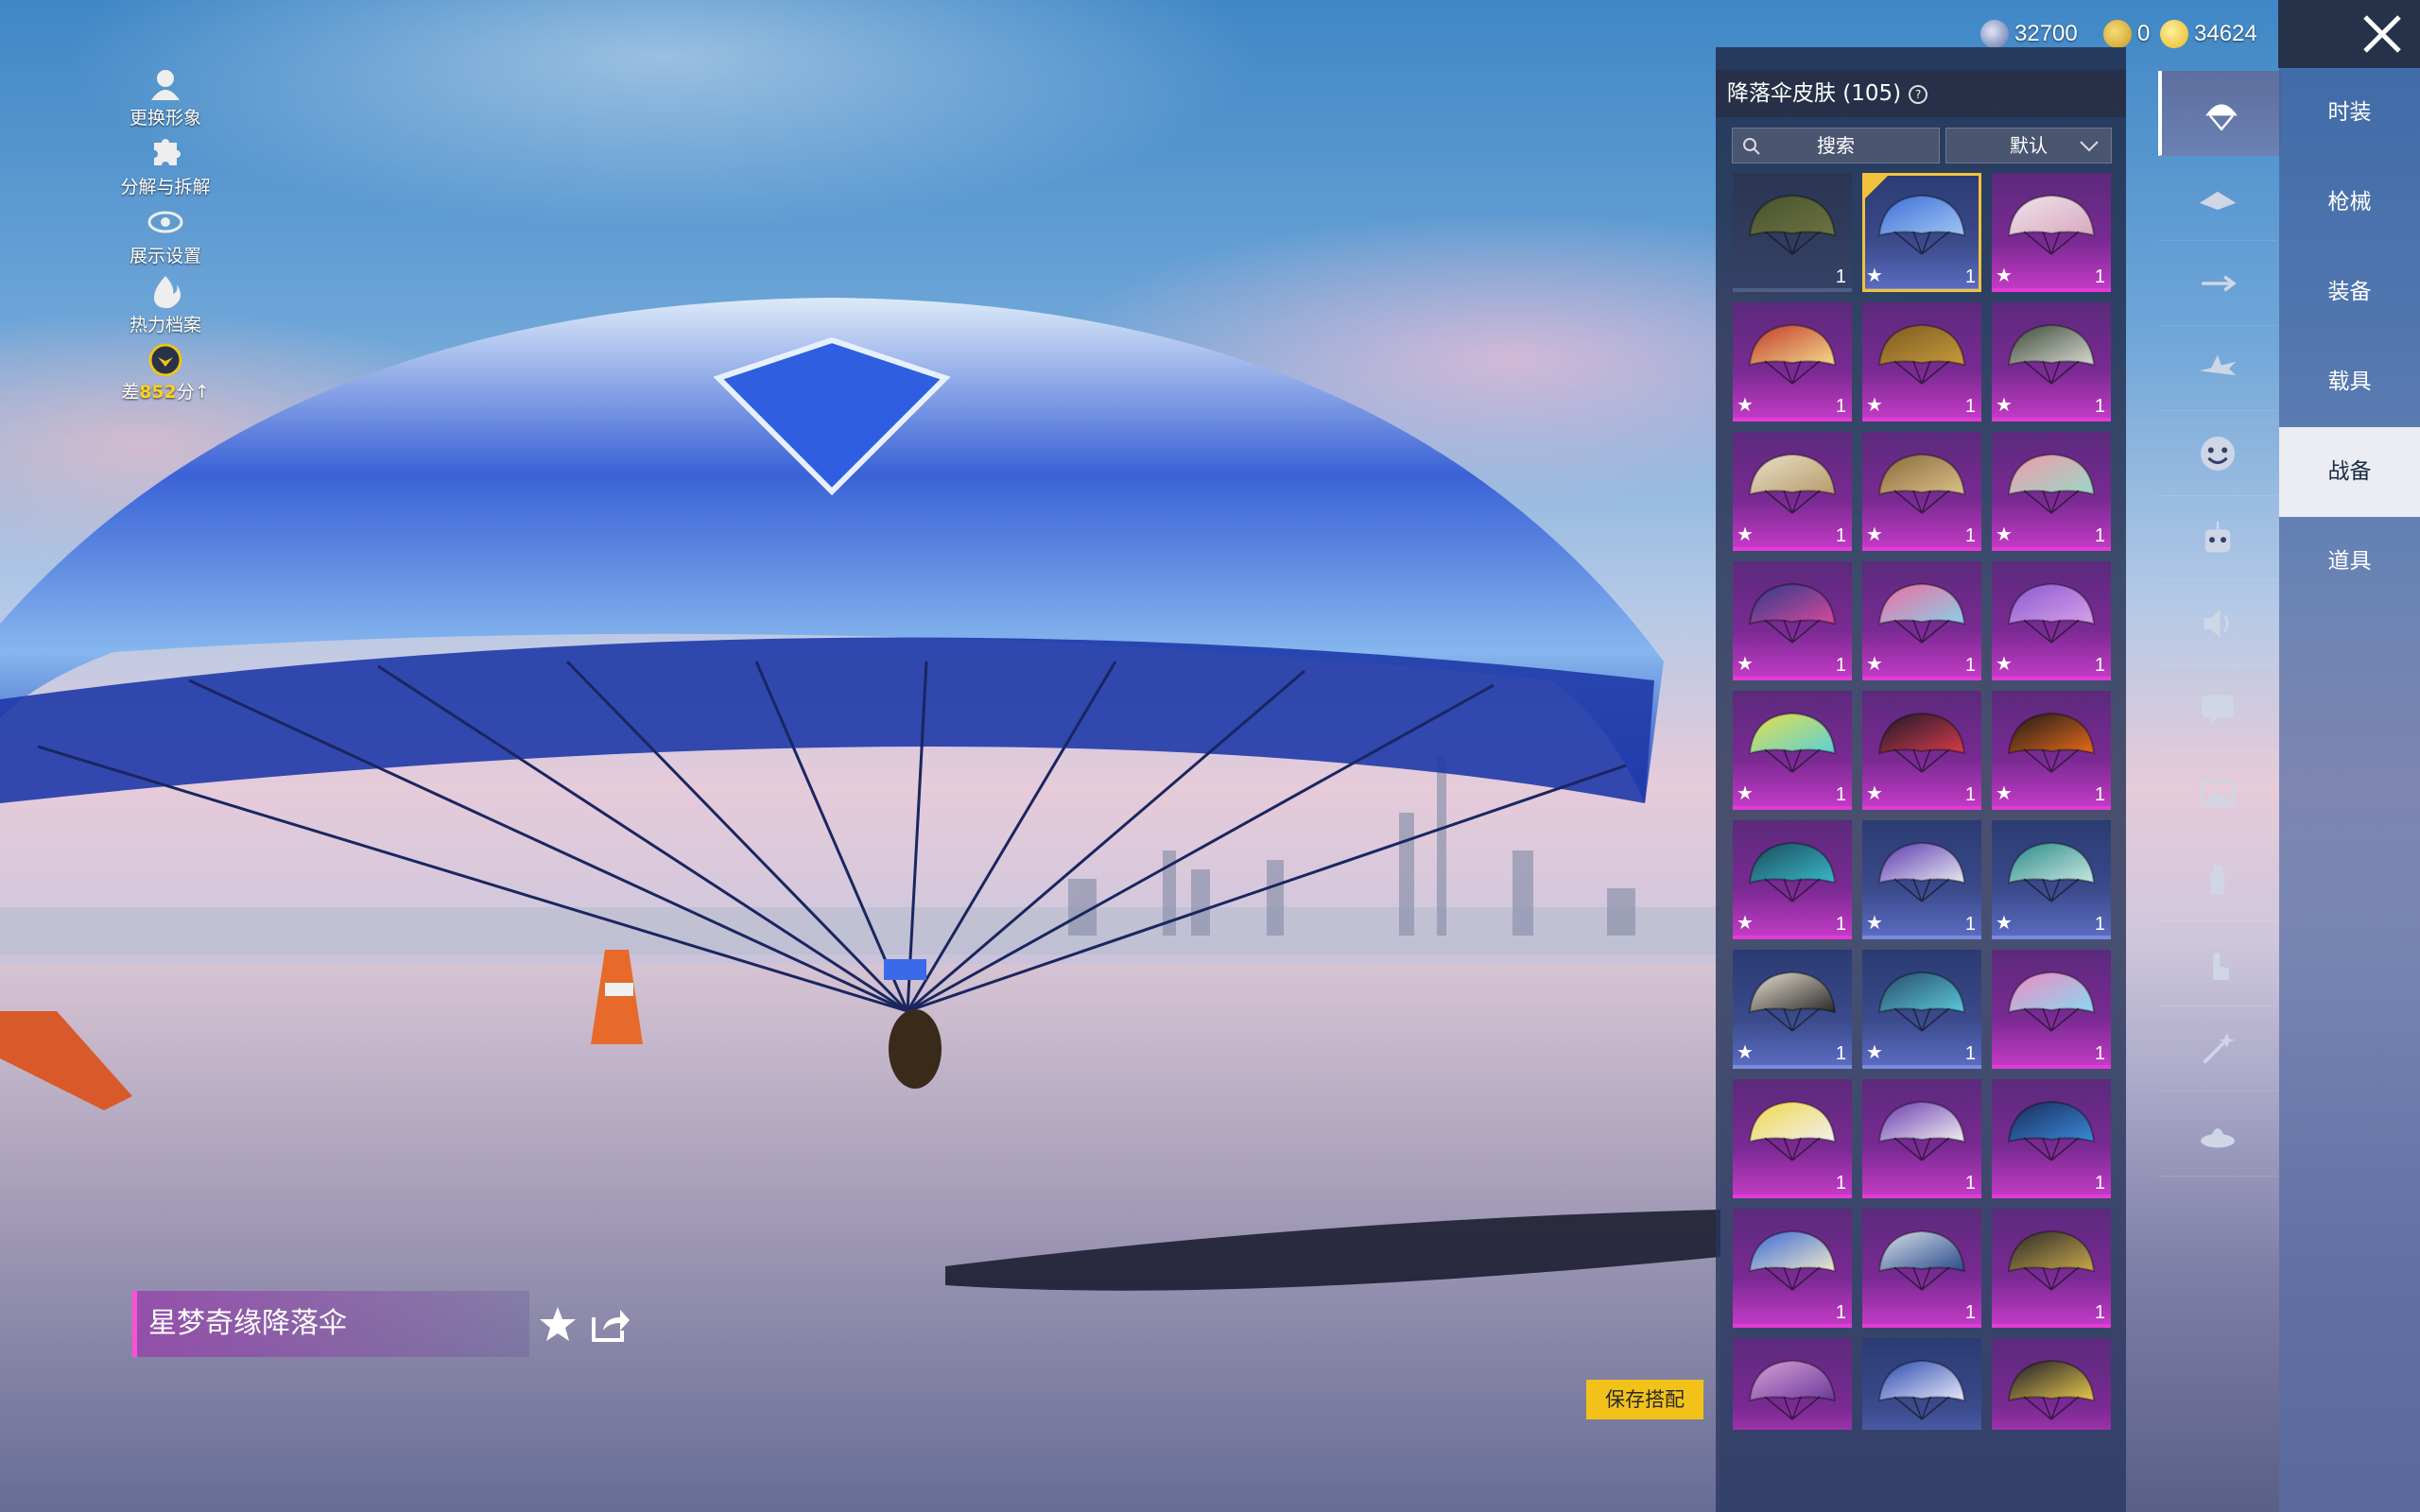 The width and height of the screenshot is (2420, 1512). I want to click on star-icon, so click(558, 1324).